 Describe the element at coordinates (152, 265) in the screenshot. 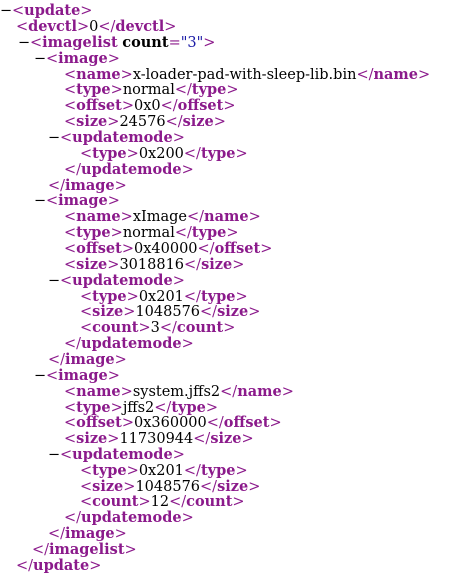

I see `element-text: 3018816` at that location.